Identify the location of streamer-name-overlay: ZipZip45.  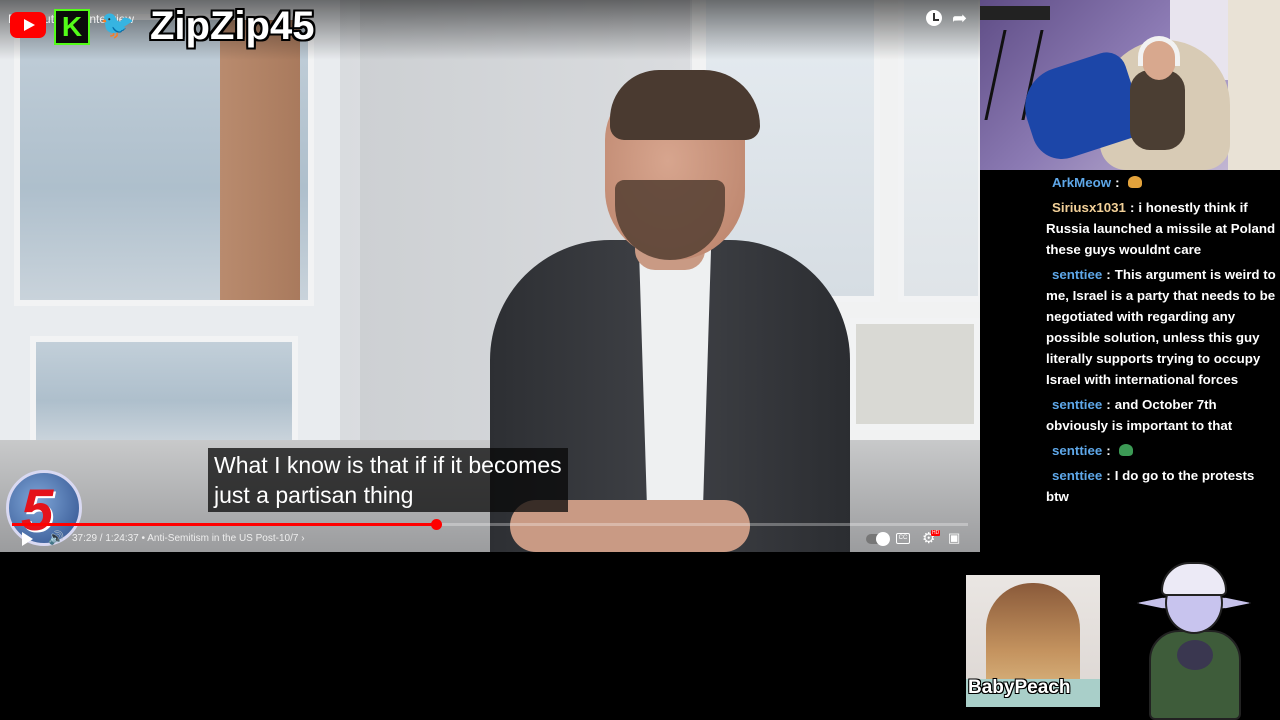
(232, 26).